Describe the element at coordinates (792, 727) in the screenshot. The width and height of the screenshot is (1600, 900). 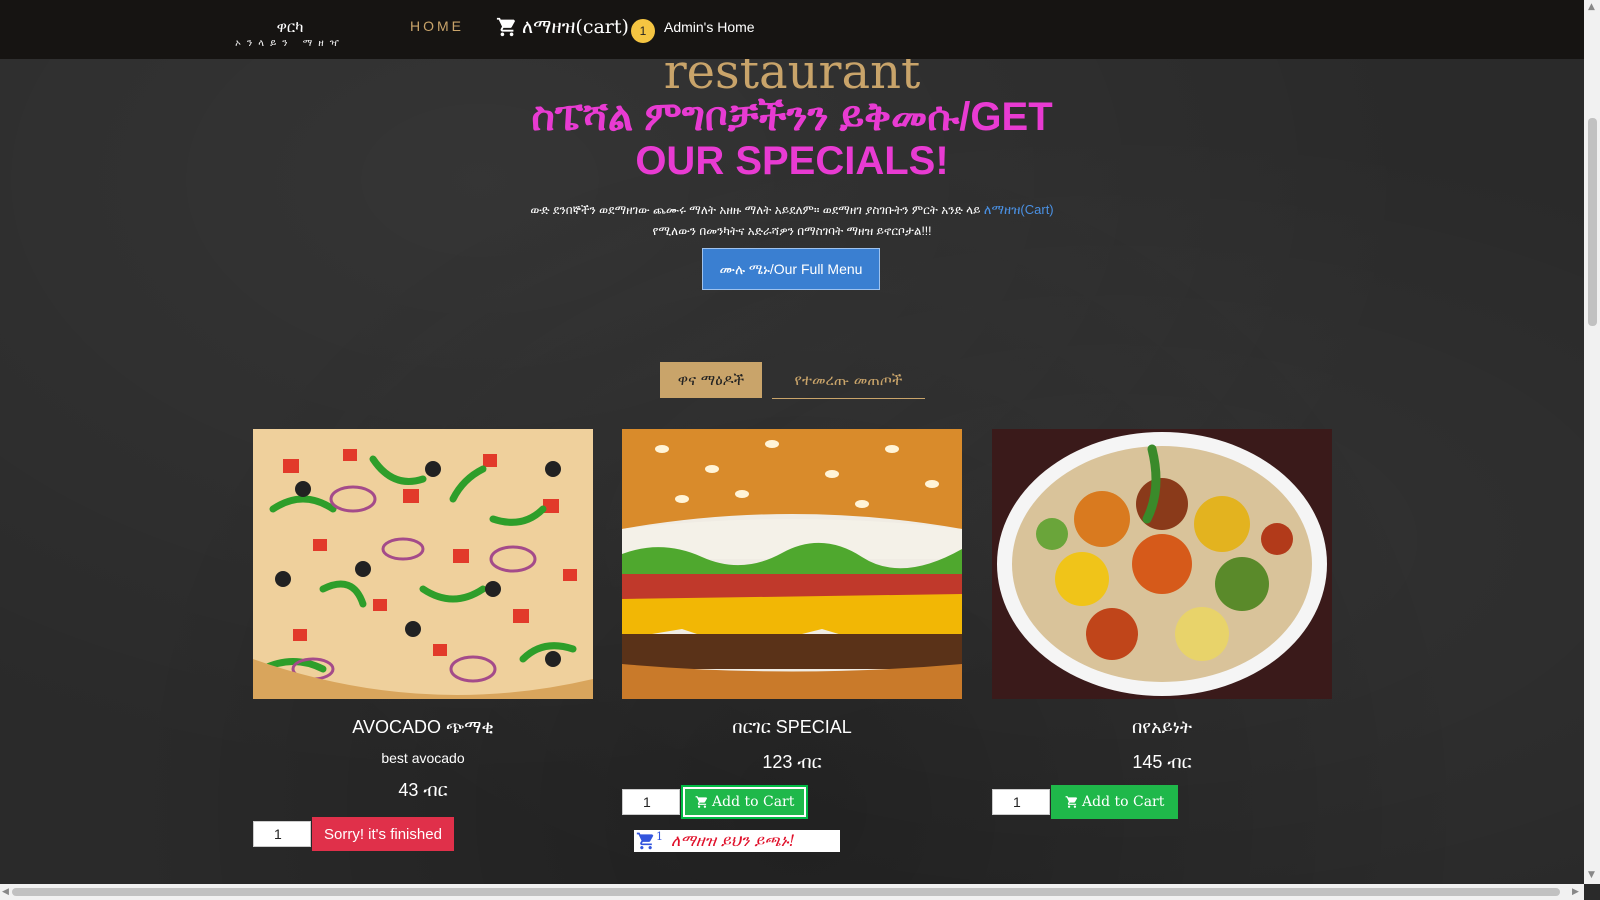
I see `product-name: በርገር SPECIAL` at that location.